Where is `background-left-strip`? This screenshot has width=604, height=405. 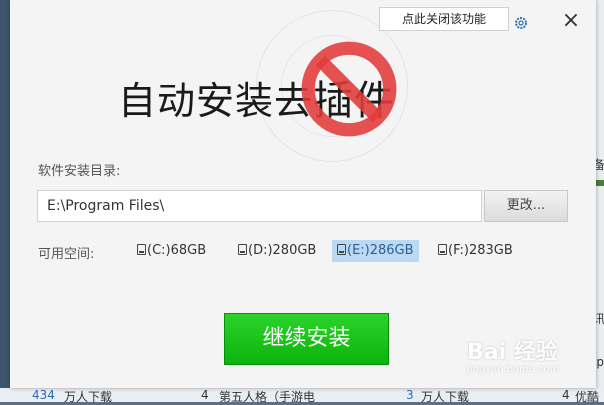 background-left-strip is located at coordinates (5, 201).